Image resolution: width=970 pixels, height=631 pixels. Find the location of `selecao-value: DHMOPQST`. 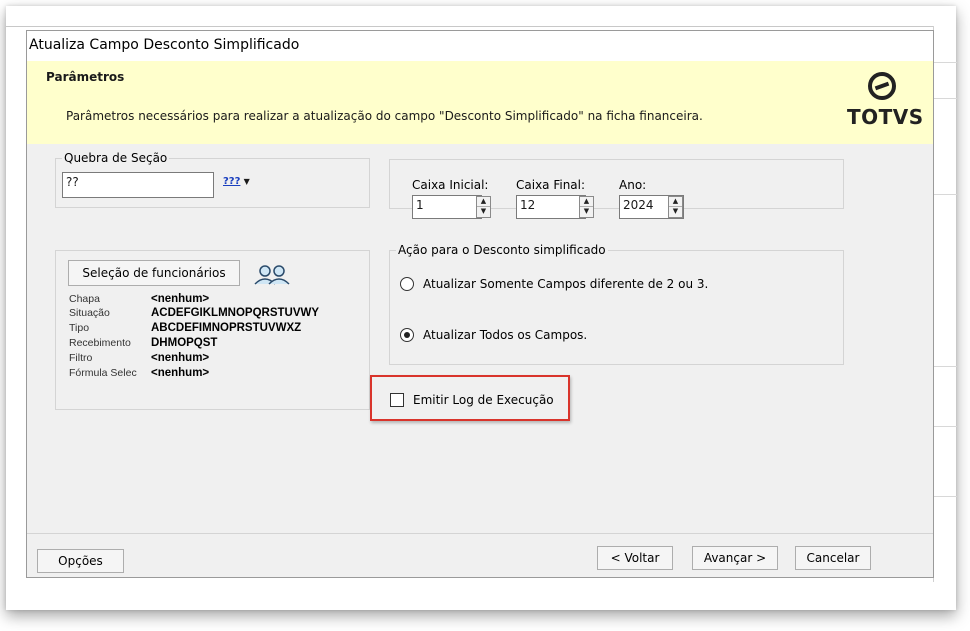

selecao-value: DHMOPQST is located at coordinates (184, 343).